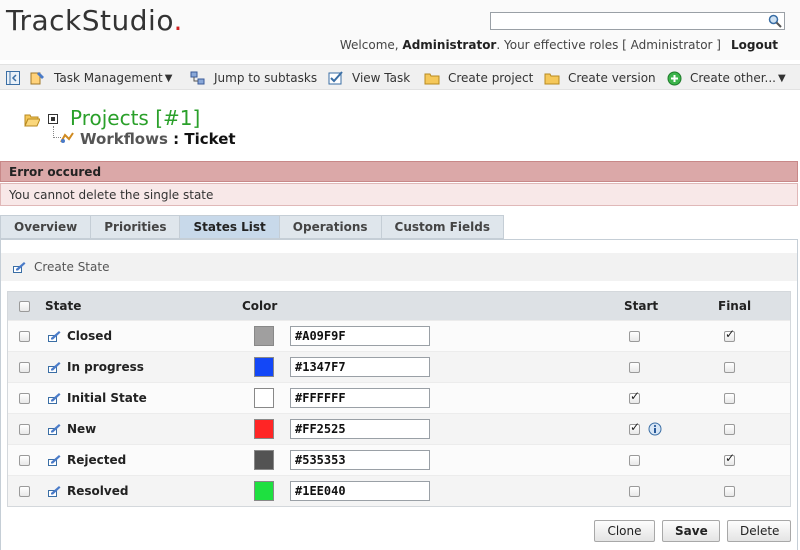  Describe the element at coordinates (24, 306) in the screenshot. I see `select-all-checkbox` at that location.